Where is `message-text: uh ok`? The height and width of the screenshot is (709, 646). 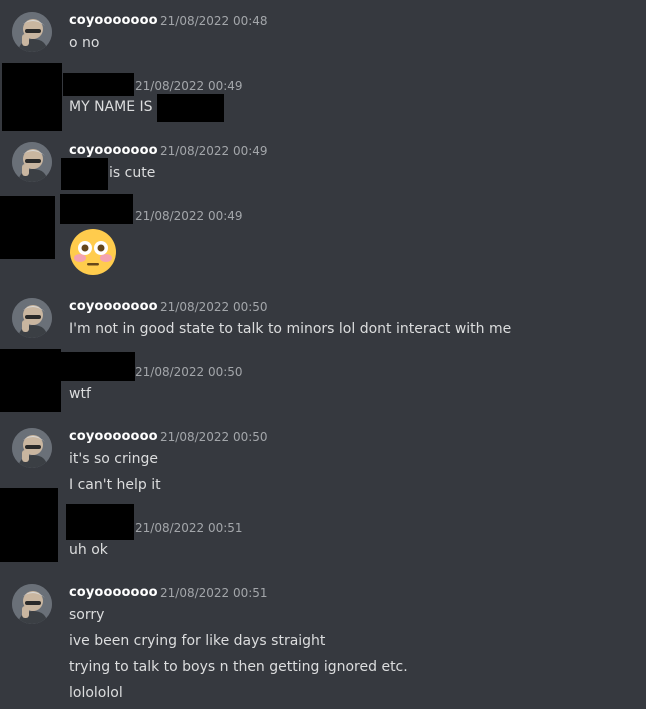
message-text: uh ok is located at coordinates (88, 550).